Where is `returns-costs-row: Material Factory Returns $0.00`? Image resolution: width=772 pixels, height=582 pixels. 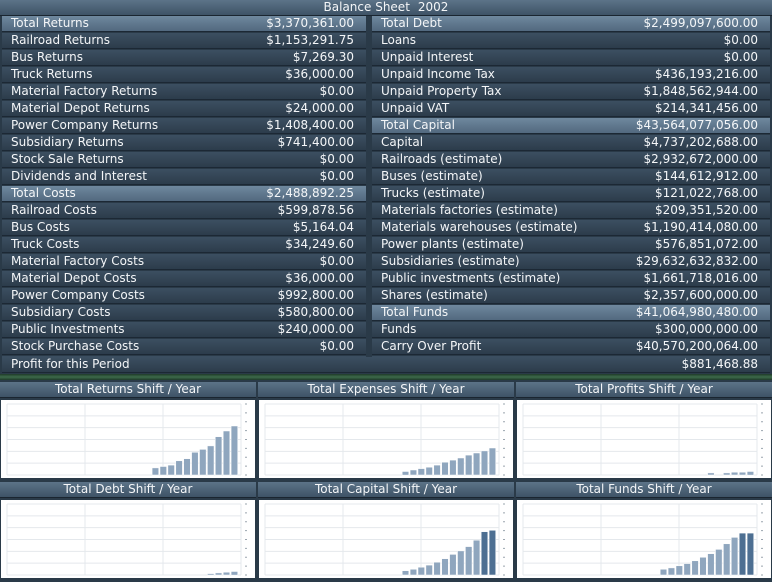
returns-costs-row: Material Factory Returns $0.00 is located at coordinates (184, 92).